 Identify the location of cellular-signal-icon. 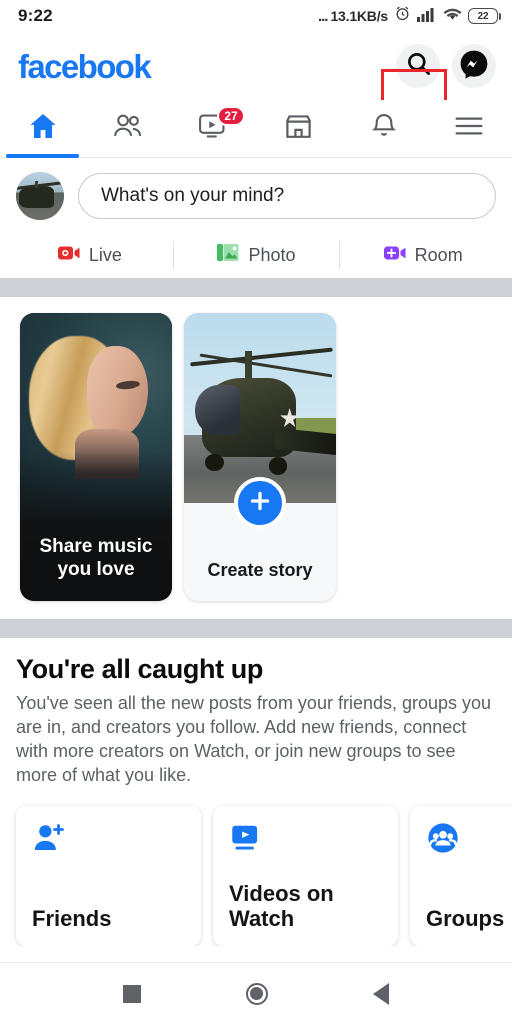
(427, 16).